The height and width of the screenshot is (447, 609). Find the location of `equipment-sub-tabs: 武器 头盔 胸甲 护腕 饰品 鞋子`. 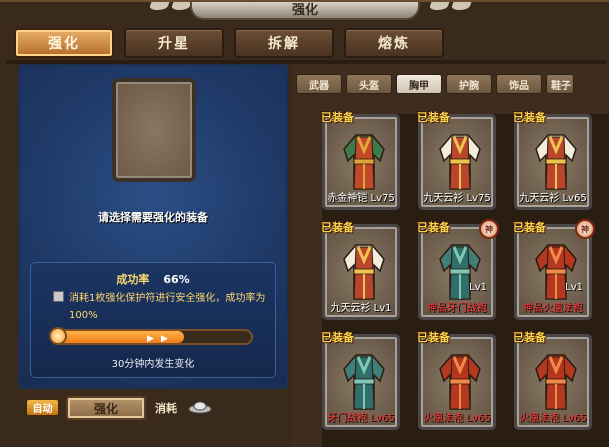

equipment-sub-tabs: 武器 头盔 胸甲 护腕 饰品 鞋子 is located at coordinates (435, 84).